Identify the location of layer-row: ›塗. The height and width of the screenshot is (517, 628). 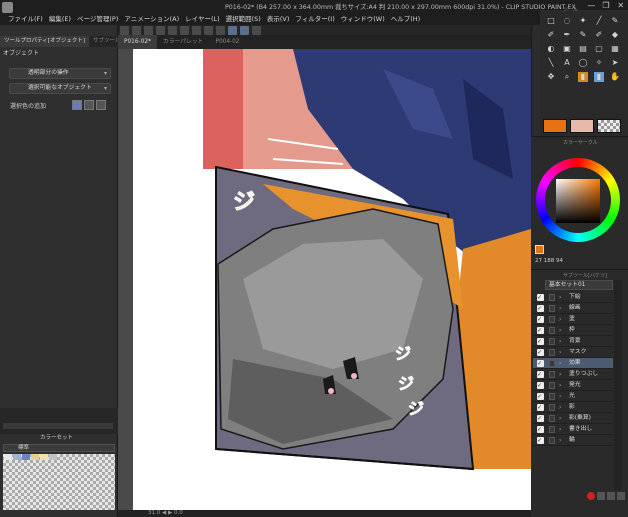
(573, 319).